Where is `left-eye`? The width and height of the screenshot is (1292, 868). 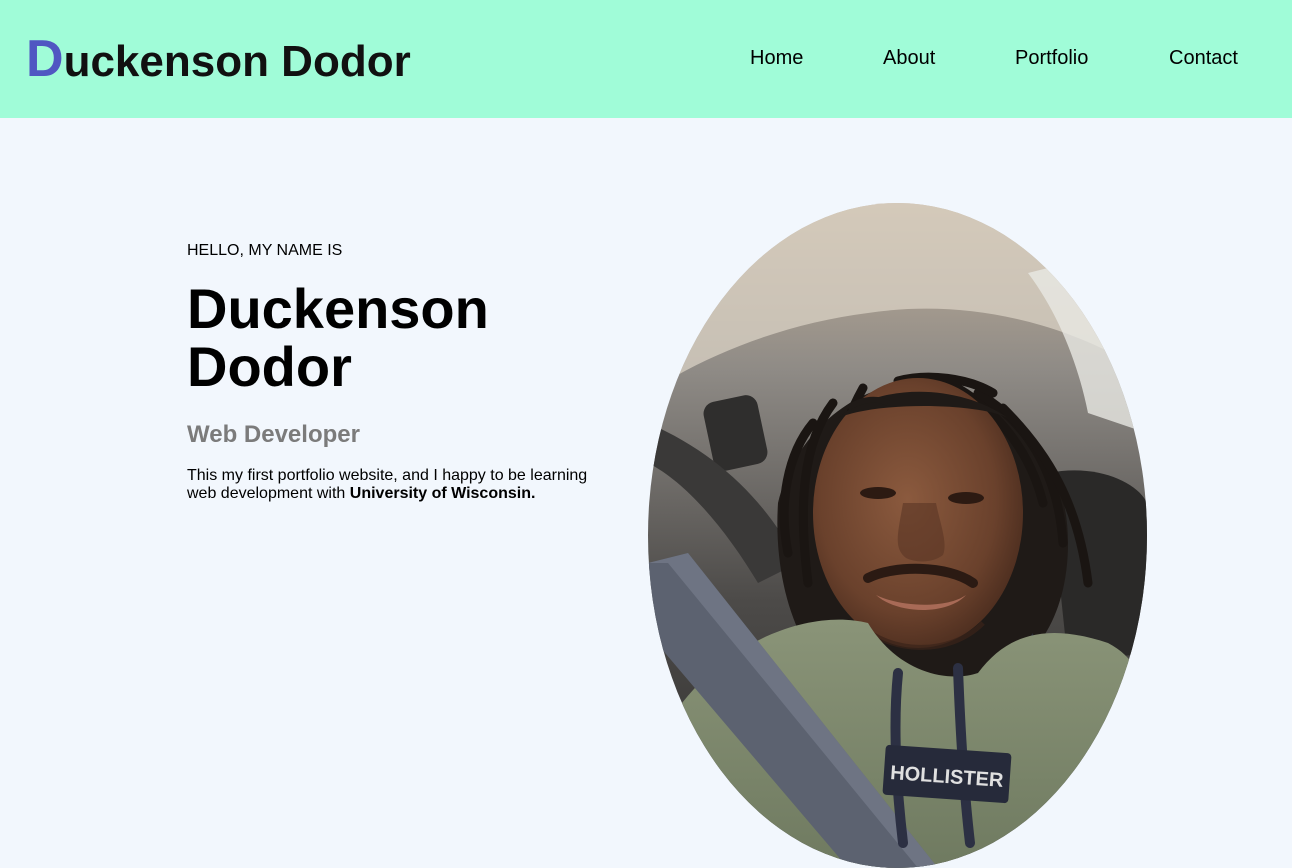 left-eye is located at coordinates (878, 493).